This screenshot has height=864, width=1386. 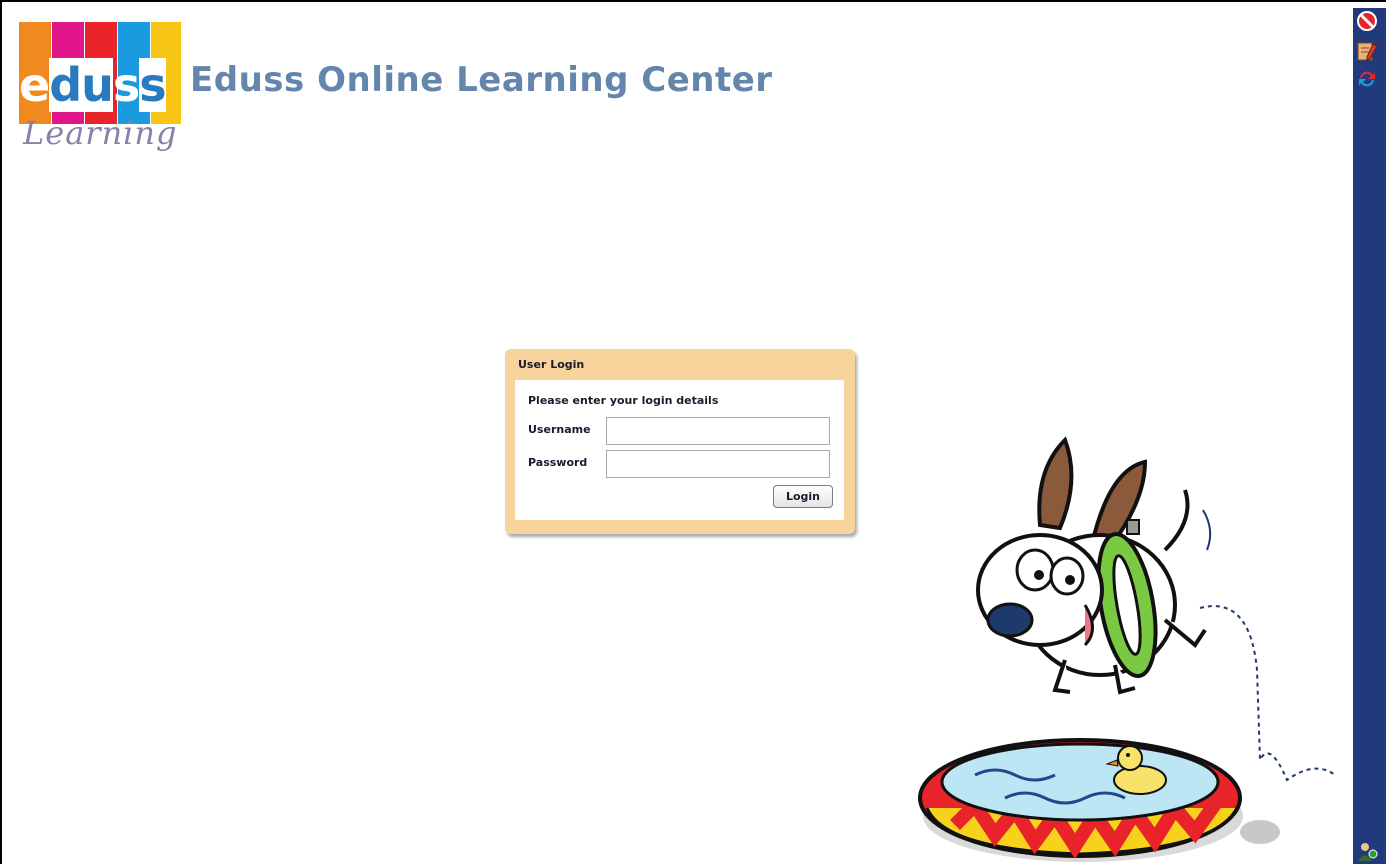 I want to click on login-instructions: Please enter your login details, so click(x=623, y=400).